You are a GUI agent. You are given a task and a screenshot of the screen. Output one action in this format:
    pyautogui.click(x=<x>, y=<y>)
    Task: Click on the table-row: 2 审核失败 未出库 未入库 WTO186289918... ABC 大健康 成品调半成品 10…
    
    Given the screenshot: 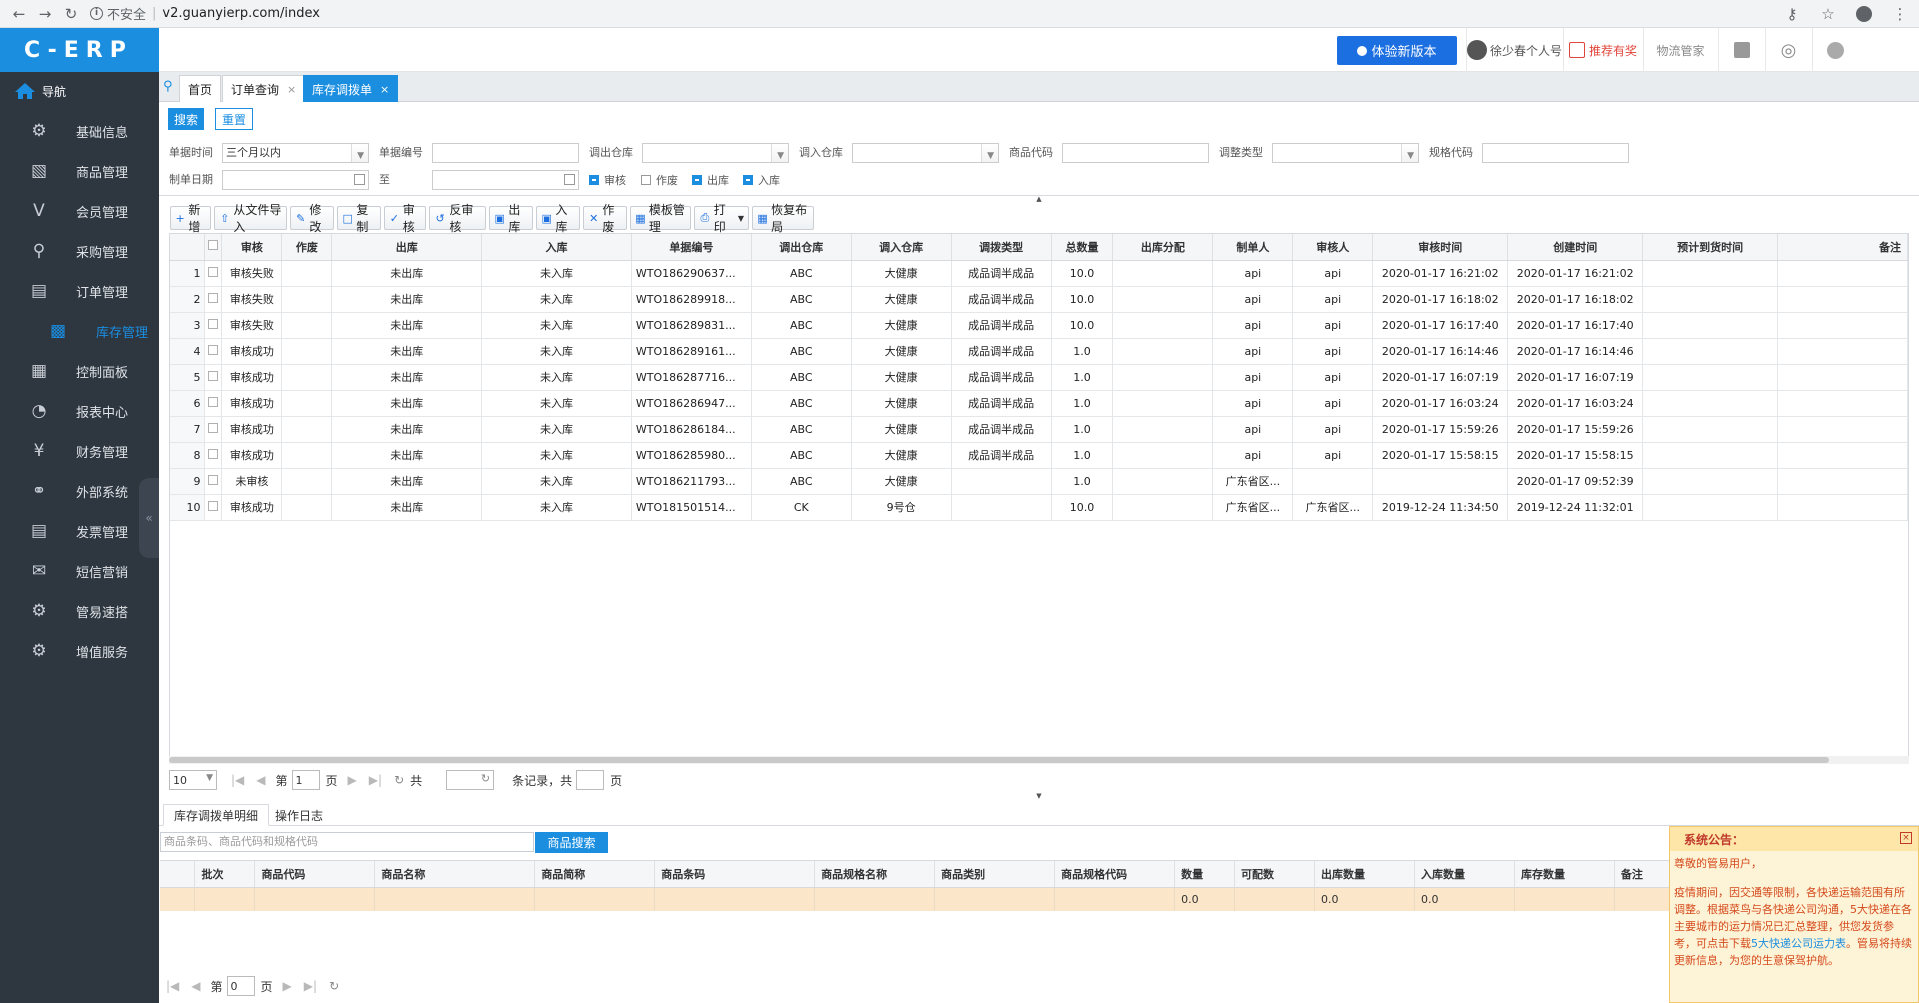 What is the action you would take?
    pyautogui.click(x=1039, y=299)
    